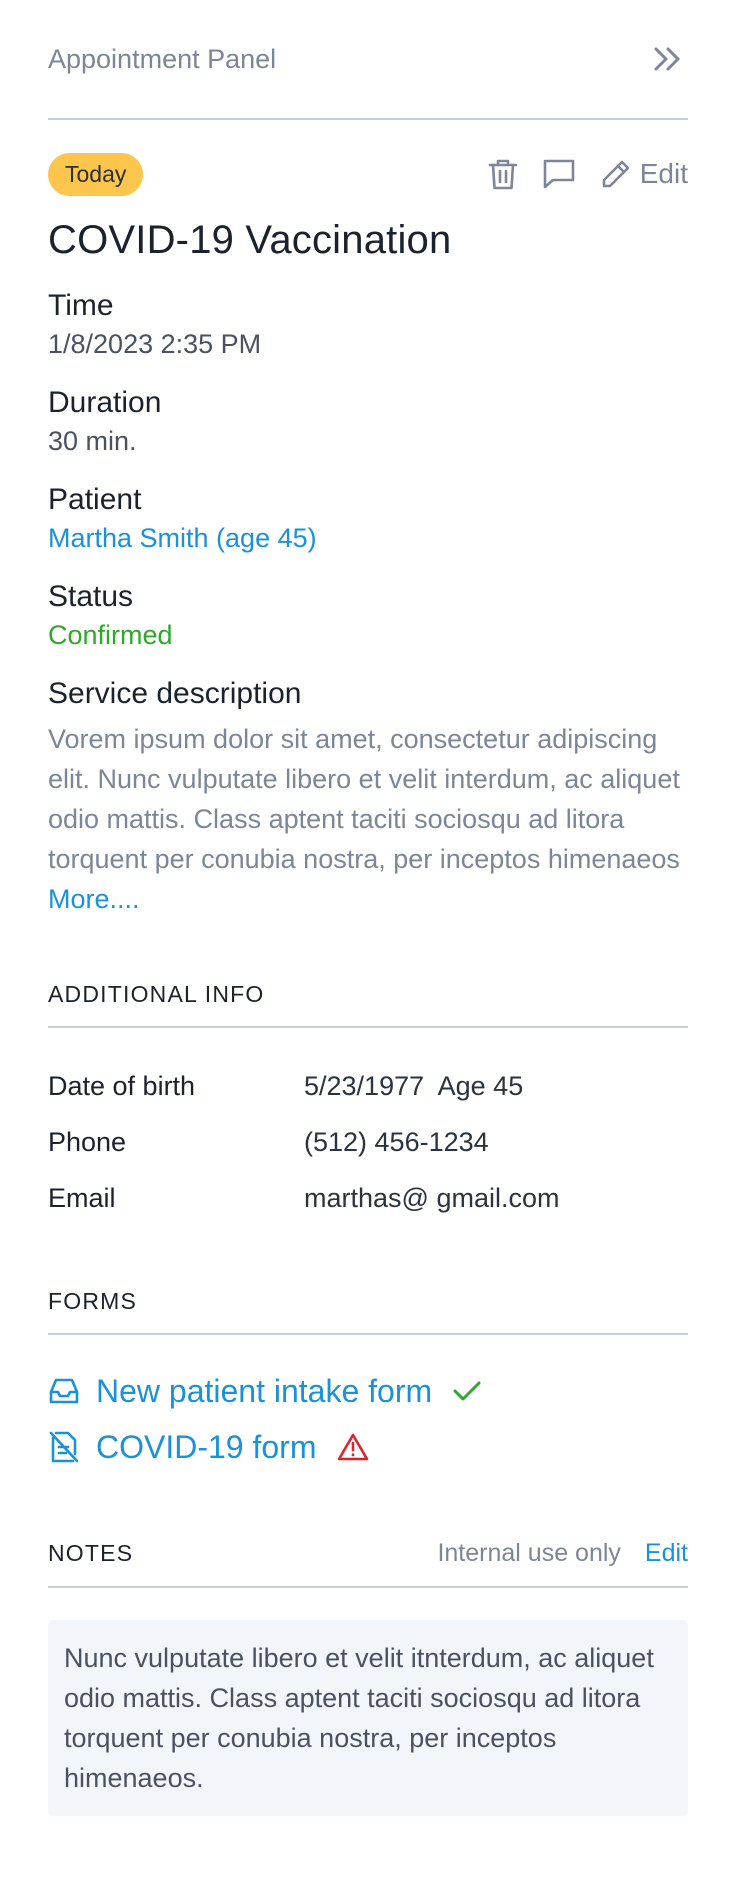 The width and height of the screenshot is (736, 1902). I want to click on delete-button, so click(503, 174).